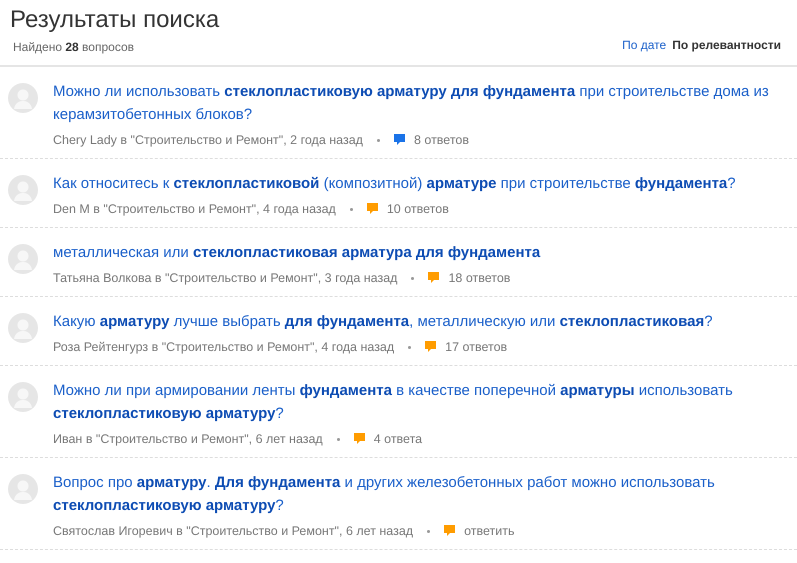 This screenshot has height=563, width=797. What do you see at coordinates (476, 347) in the screenshot?
I see `answers-link: 17 ответов` at bounding box center [476, 347].